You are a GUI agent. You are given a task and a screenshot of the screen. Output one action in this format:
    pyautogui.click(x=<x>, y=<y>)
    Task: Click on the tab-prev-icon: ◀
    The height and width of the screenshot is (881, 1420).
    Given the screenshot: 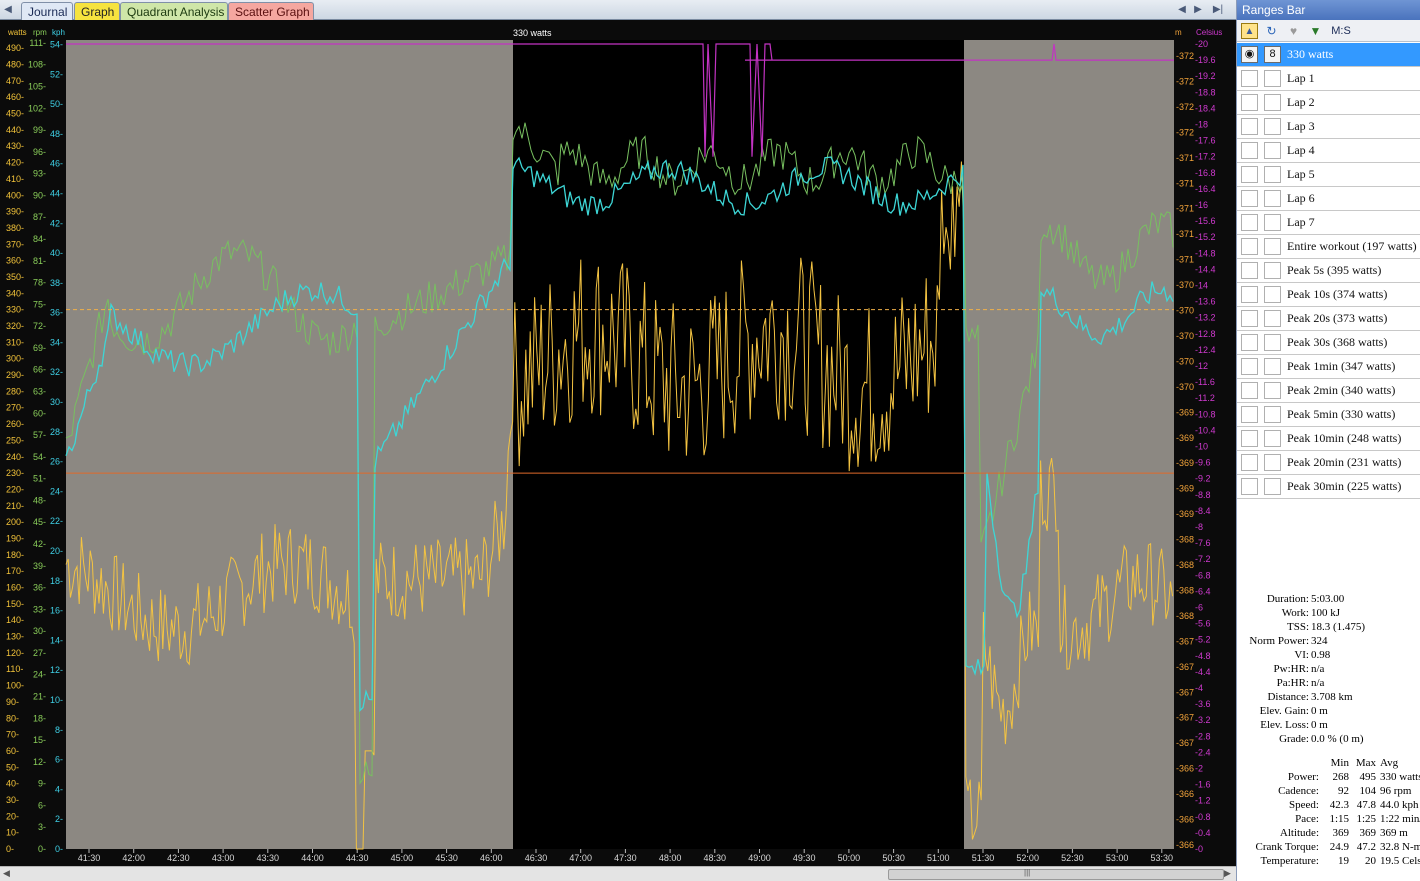 What is the action you would take?
    pyautogui.click(x=1182, y=10)
    